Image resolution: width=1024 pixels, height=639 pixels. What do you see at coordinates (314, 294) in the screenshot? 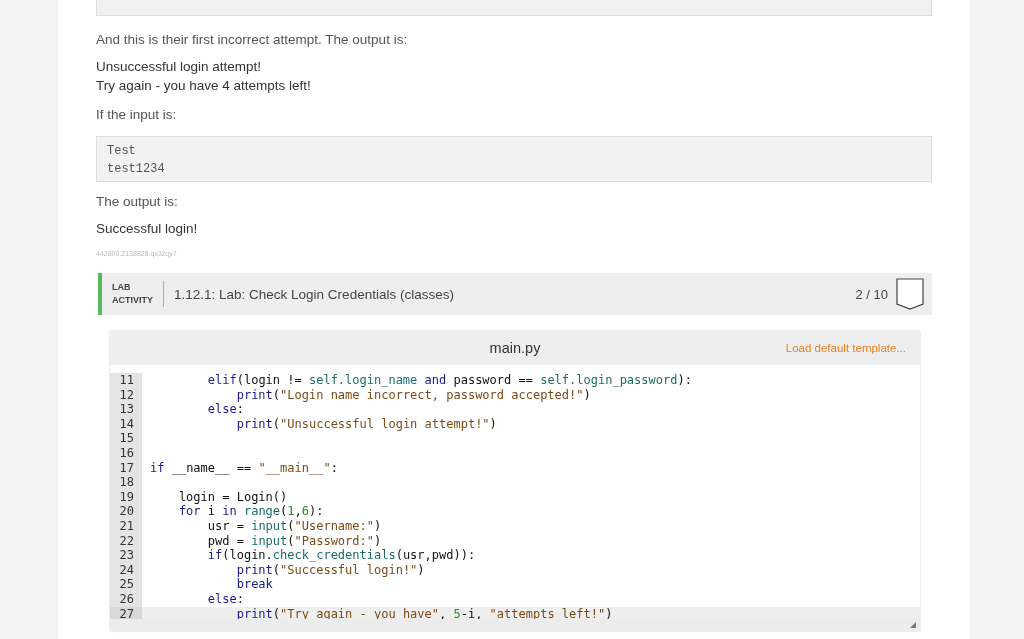
I see `lab-title: 1.12.1: Lab: Check Login Credentials (classes)` at bounding box center [314, 294].